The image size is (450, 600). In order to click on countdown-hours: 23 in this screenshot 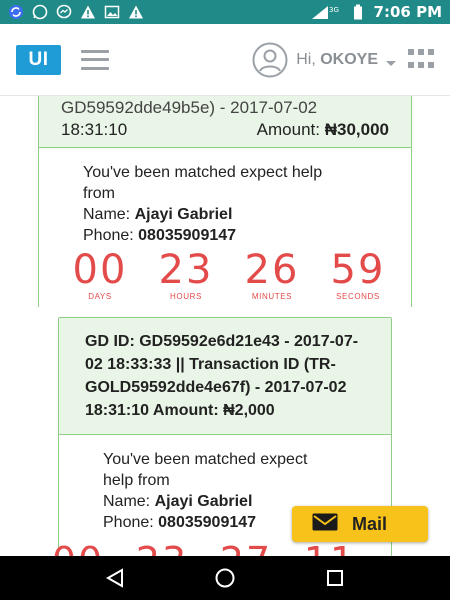, I will do `click(162, 548)`.